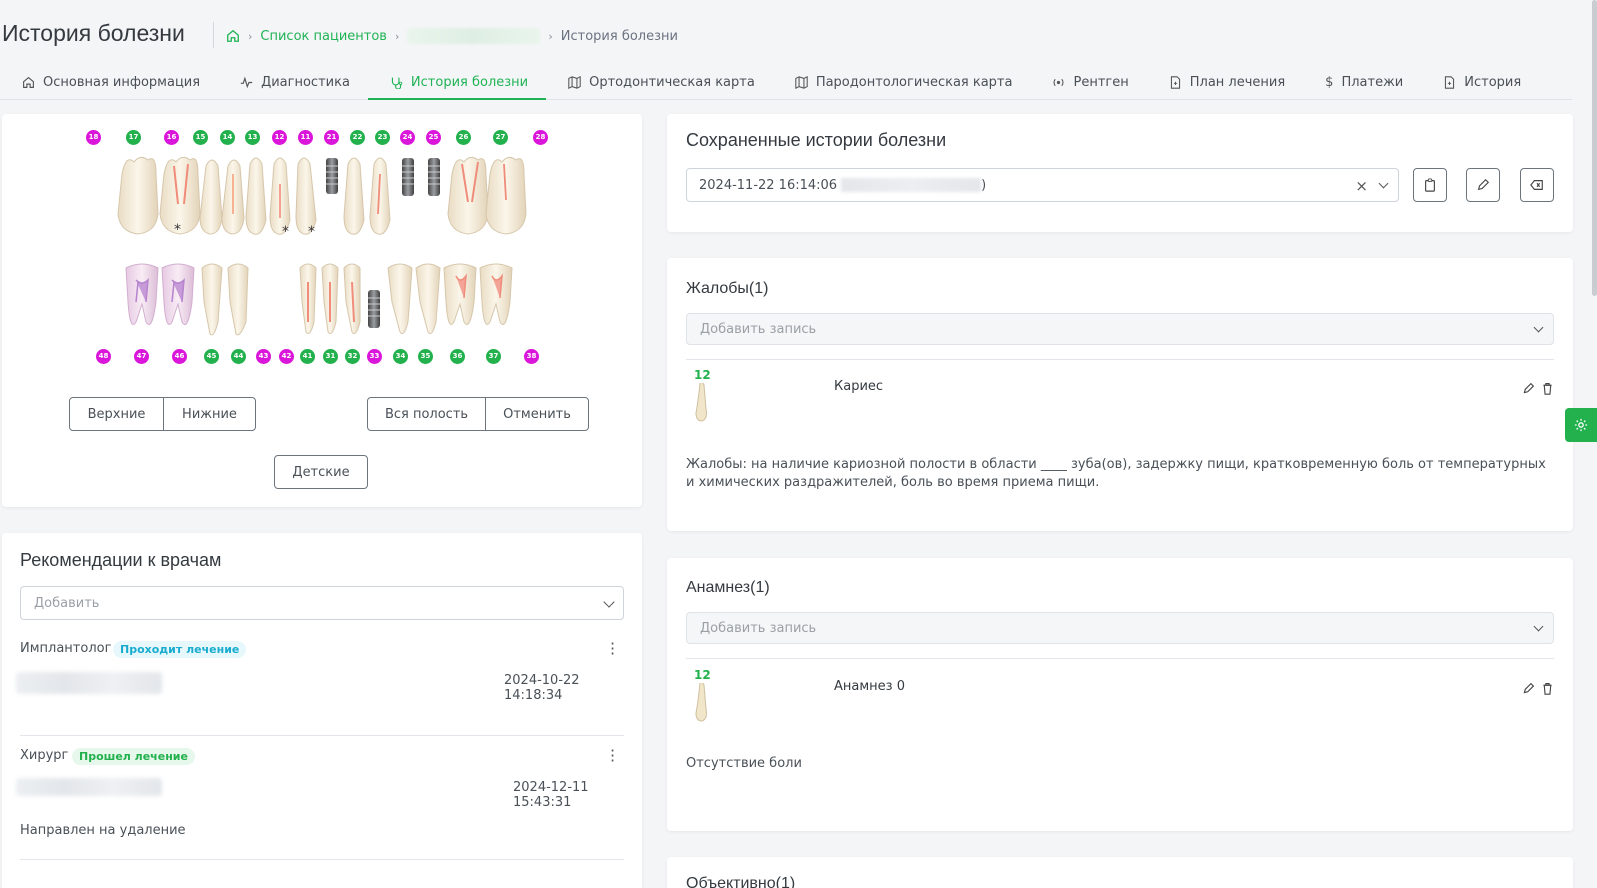  I want to click on objective-title: Объективно(1), so click(741, 881).